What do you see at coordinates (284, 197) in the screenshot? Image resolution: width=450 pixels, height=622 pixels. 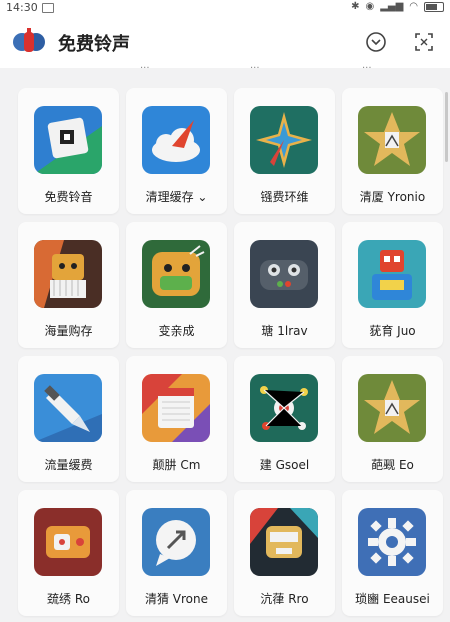 I see `app-label: 镪费环维` at bounding box center [284, 197].